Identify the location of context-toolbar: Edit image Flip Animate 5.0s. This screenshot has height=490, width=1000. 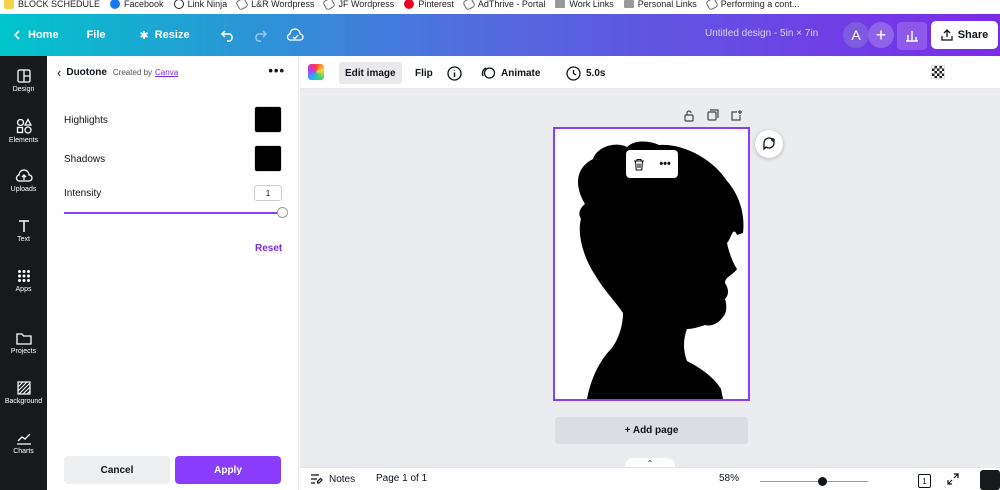
(650, 72).